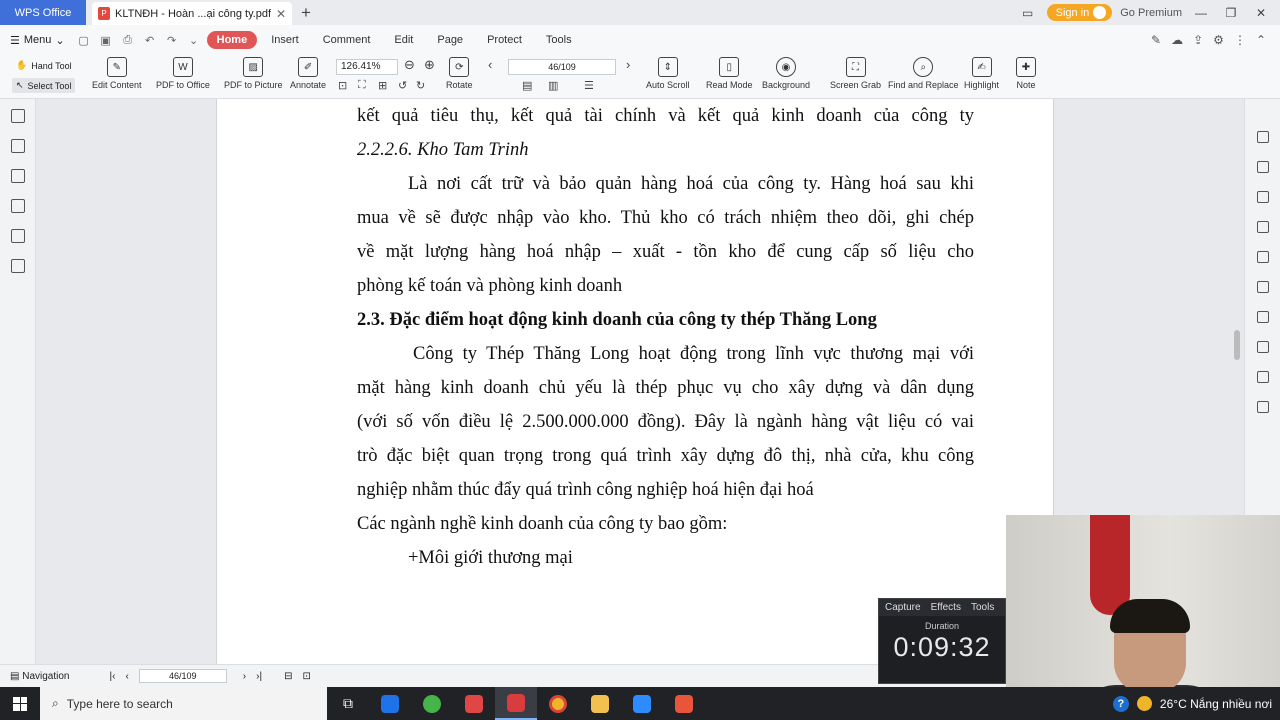  I want to click on single-page-icon: ▤, so click(527, 85).